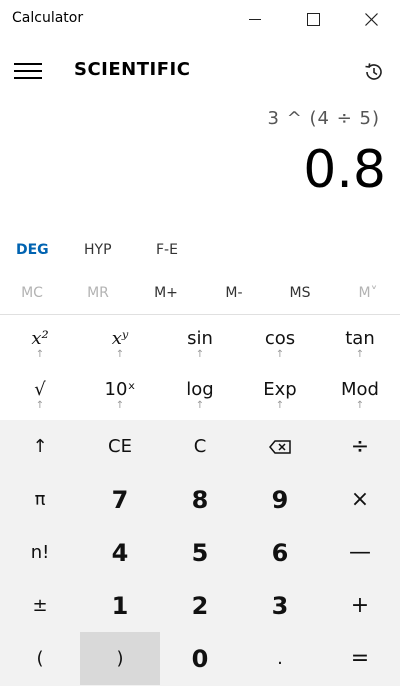 Image resolution: width=400 pixels, height=686 pixels. Describe the element at coordinates (200, 499) in the screenshot. I see `digit-8-button: 8` at that location.